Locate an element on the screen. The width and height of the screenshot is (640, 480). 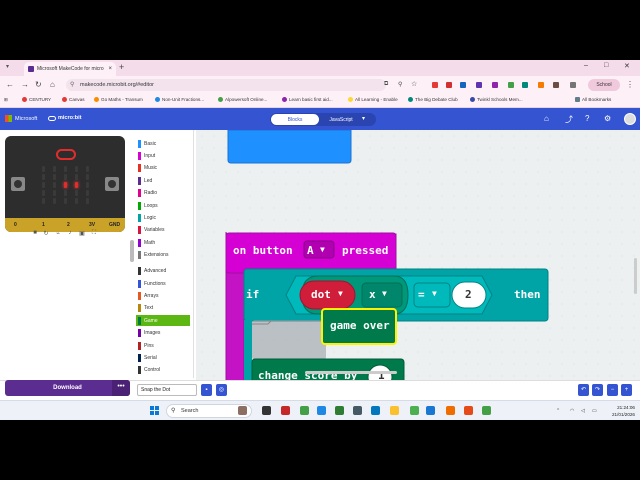
screenshot-icon: ▣ is located at coordinates (82, 234).